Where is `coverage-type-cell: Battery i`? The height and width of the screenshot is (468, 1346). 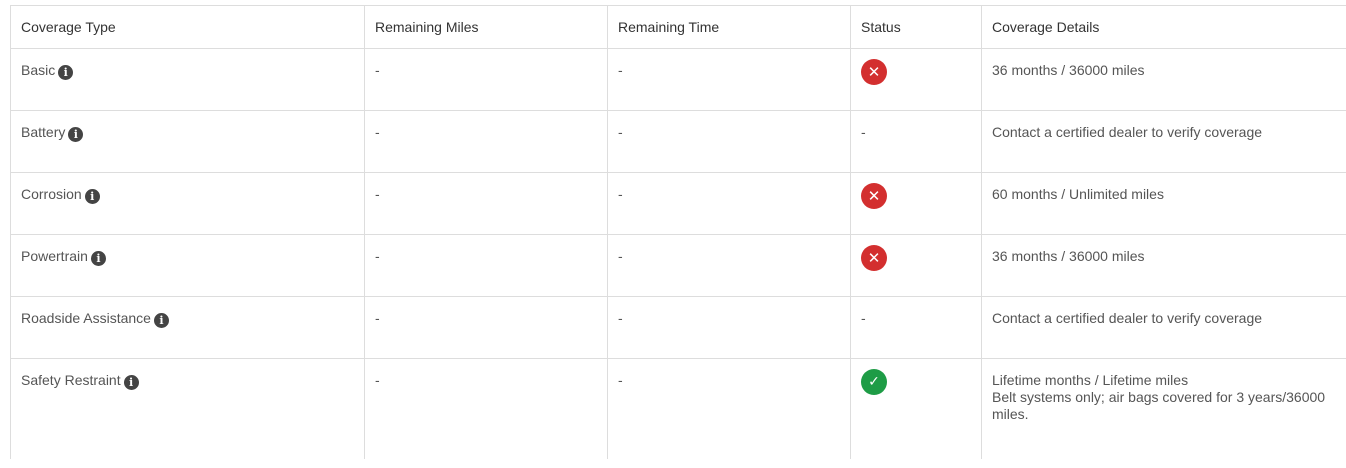 coverage-type-cell: Battery i is located at coordinates (187, 141).